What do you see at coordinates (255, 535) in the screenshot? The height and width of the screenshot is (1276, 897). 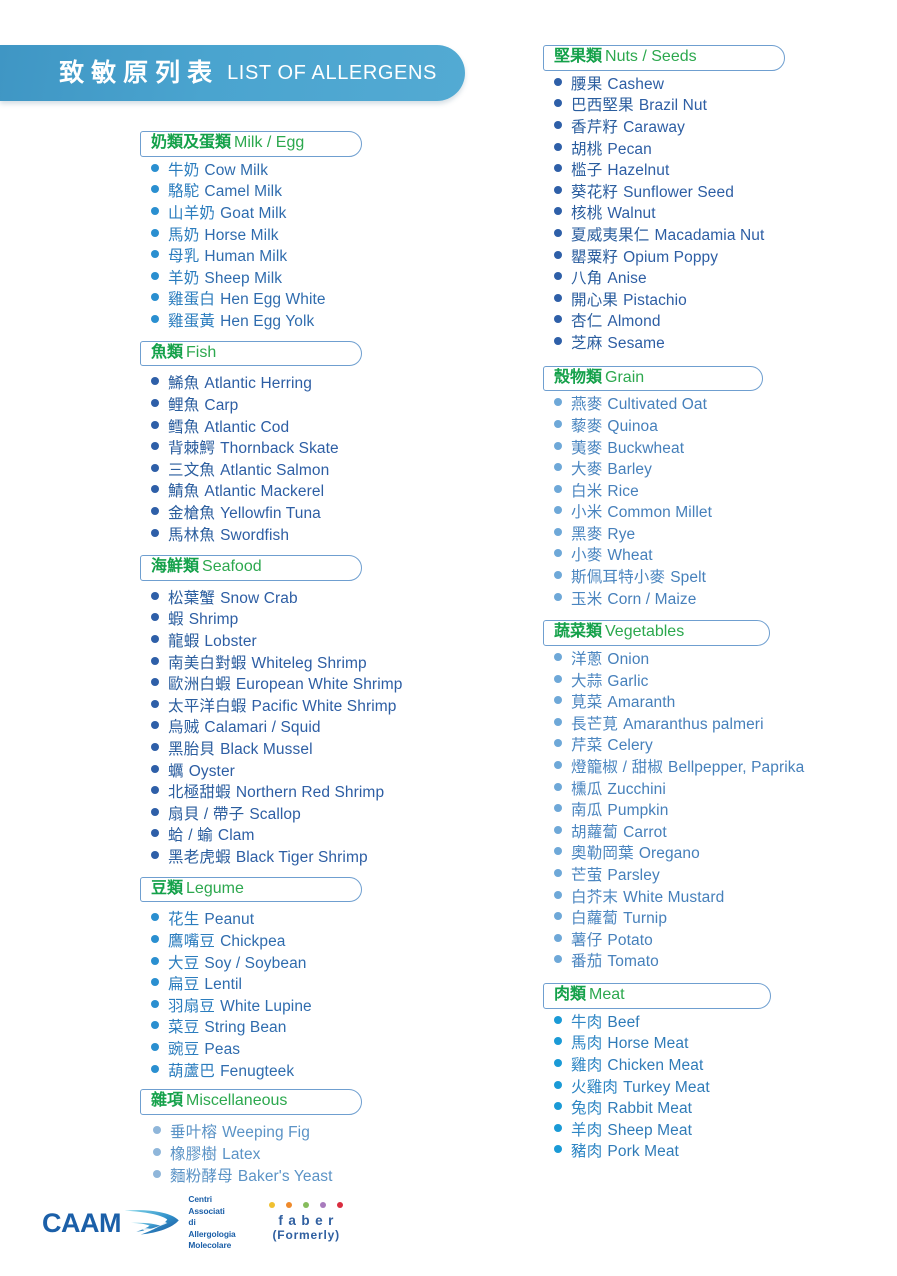 I see `item-label-english: Swordfish` at bounding box center [255, 535].